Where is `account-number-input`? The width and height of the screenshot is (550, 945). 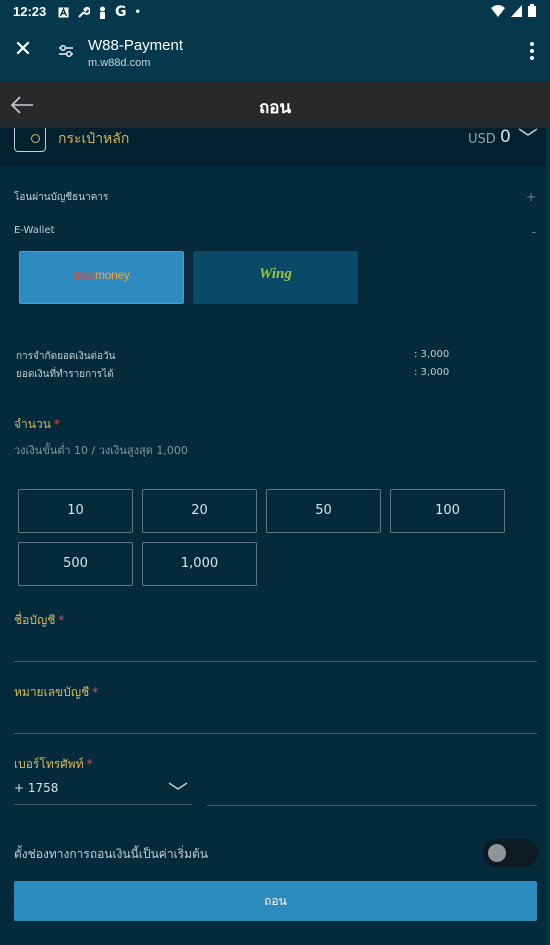 account-number-input is located at coordinates (275, 733).